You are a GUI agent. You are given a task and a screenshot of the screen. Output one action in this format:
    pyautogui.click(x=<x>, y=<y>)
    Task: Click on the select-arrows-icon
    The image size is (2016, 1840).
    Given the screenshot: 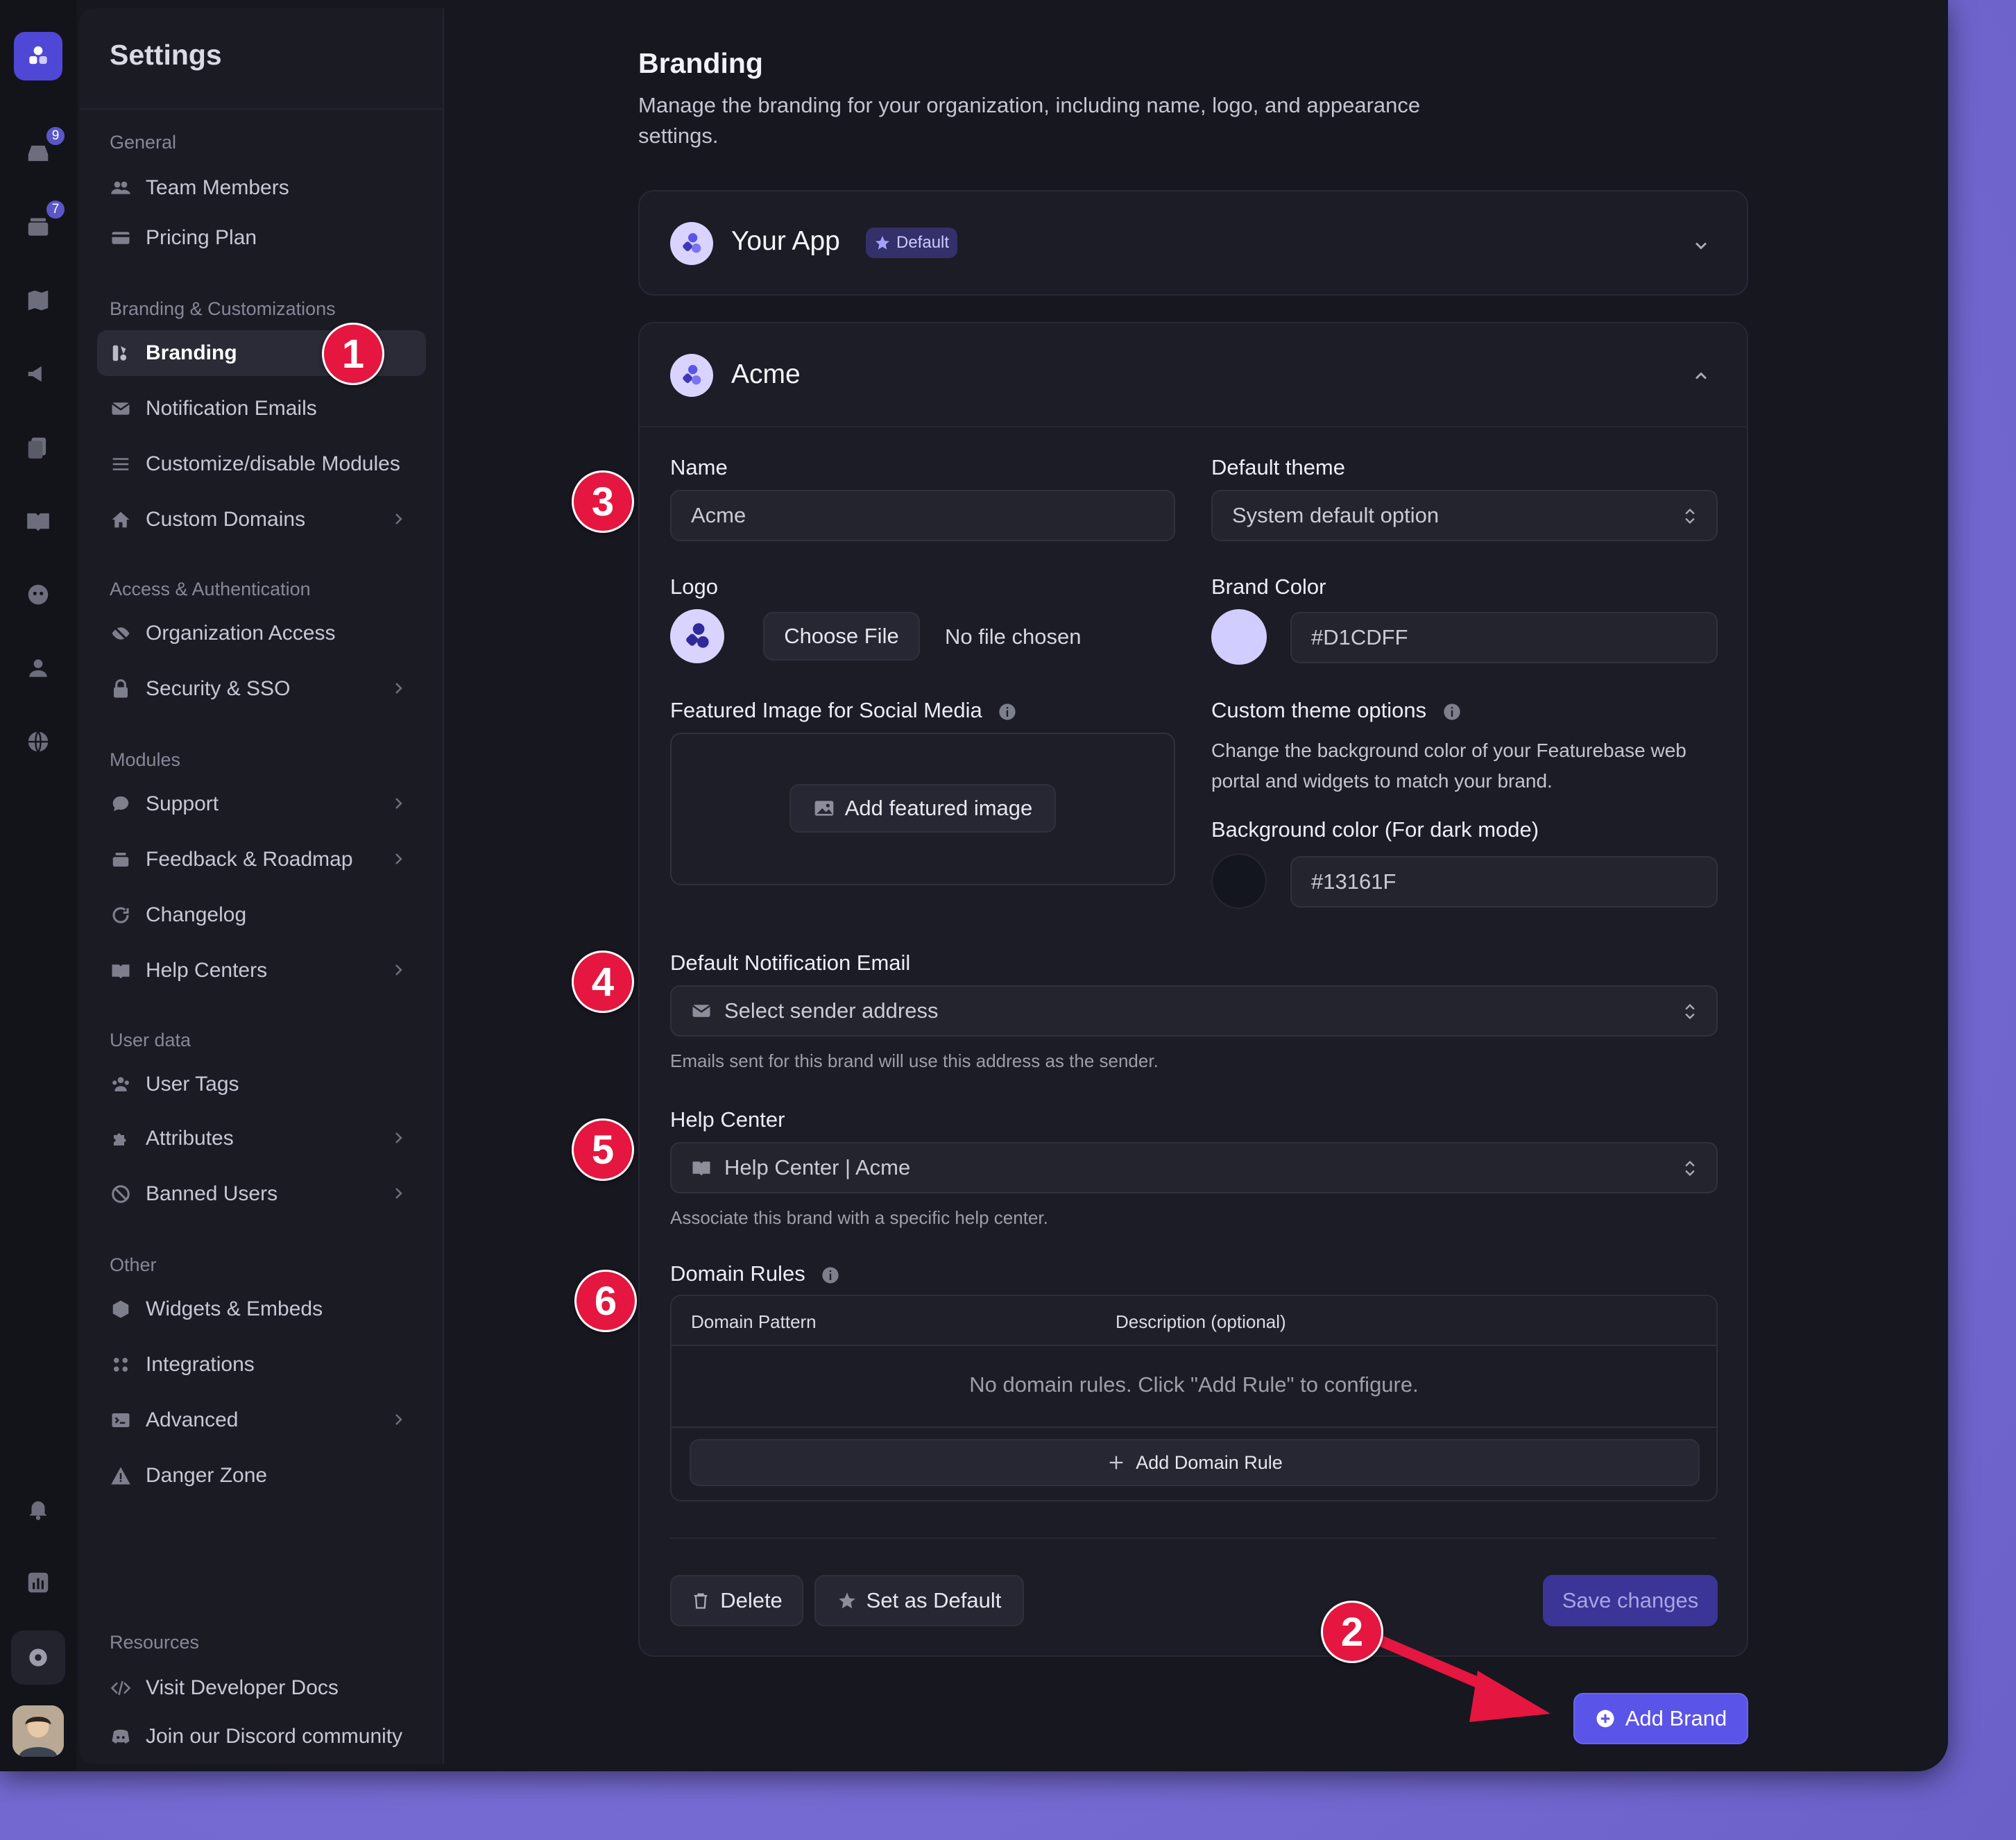 What is the action you would take?
    pyautogui.click(x=1690, y=516)
    